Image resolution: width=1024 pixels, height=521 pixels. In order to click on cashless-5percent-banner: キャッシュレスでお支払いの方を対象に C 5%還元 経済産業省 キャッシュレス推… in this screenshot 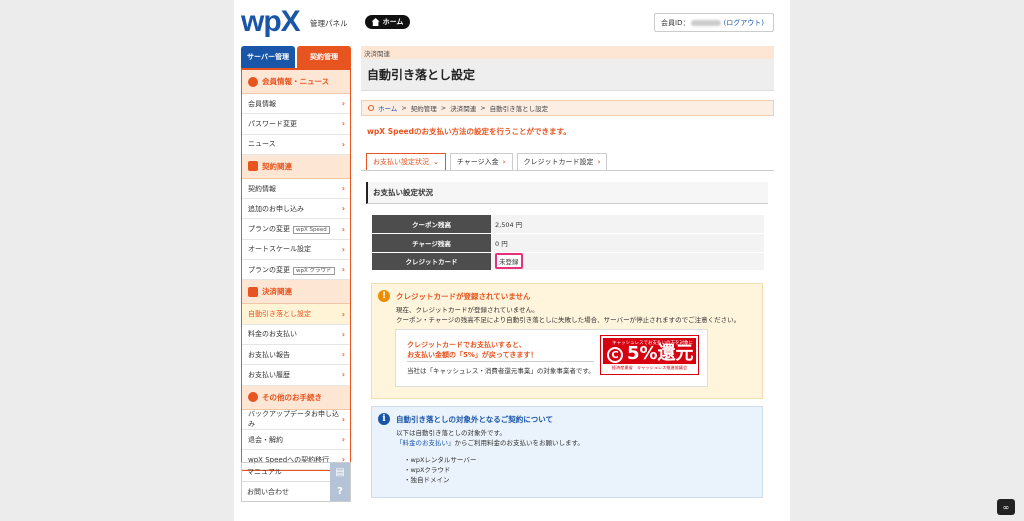, I will do `click(649, 355)`.